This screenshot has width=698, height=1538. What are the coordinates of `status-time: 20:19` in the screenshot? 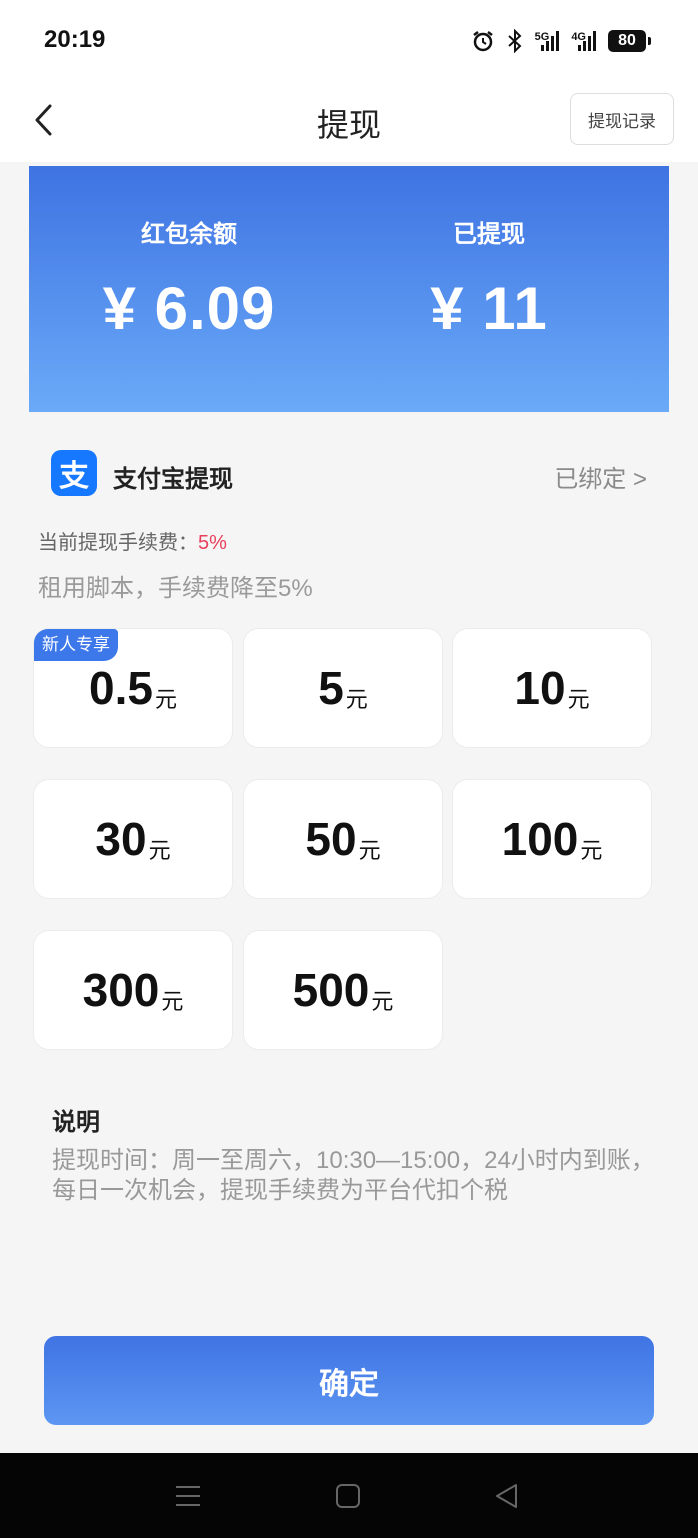 It's located at (75, 39).